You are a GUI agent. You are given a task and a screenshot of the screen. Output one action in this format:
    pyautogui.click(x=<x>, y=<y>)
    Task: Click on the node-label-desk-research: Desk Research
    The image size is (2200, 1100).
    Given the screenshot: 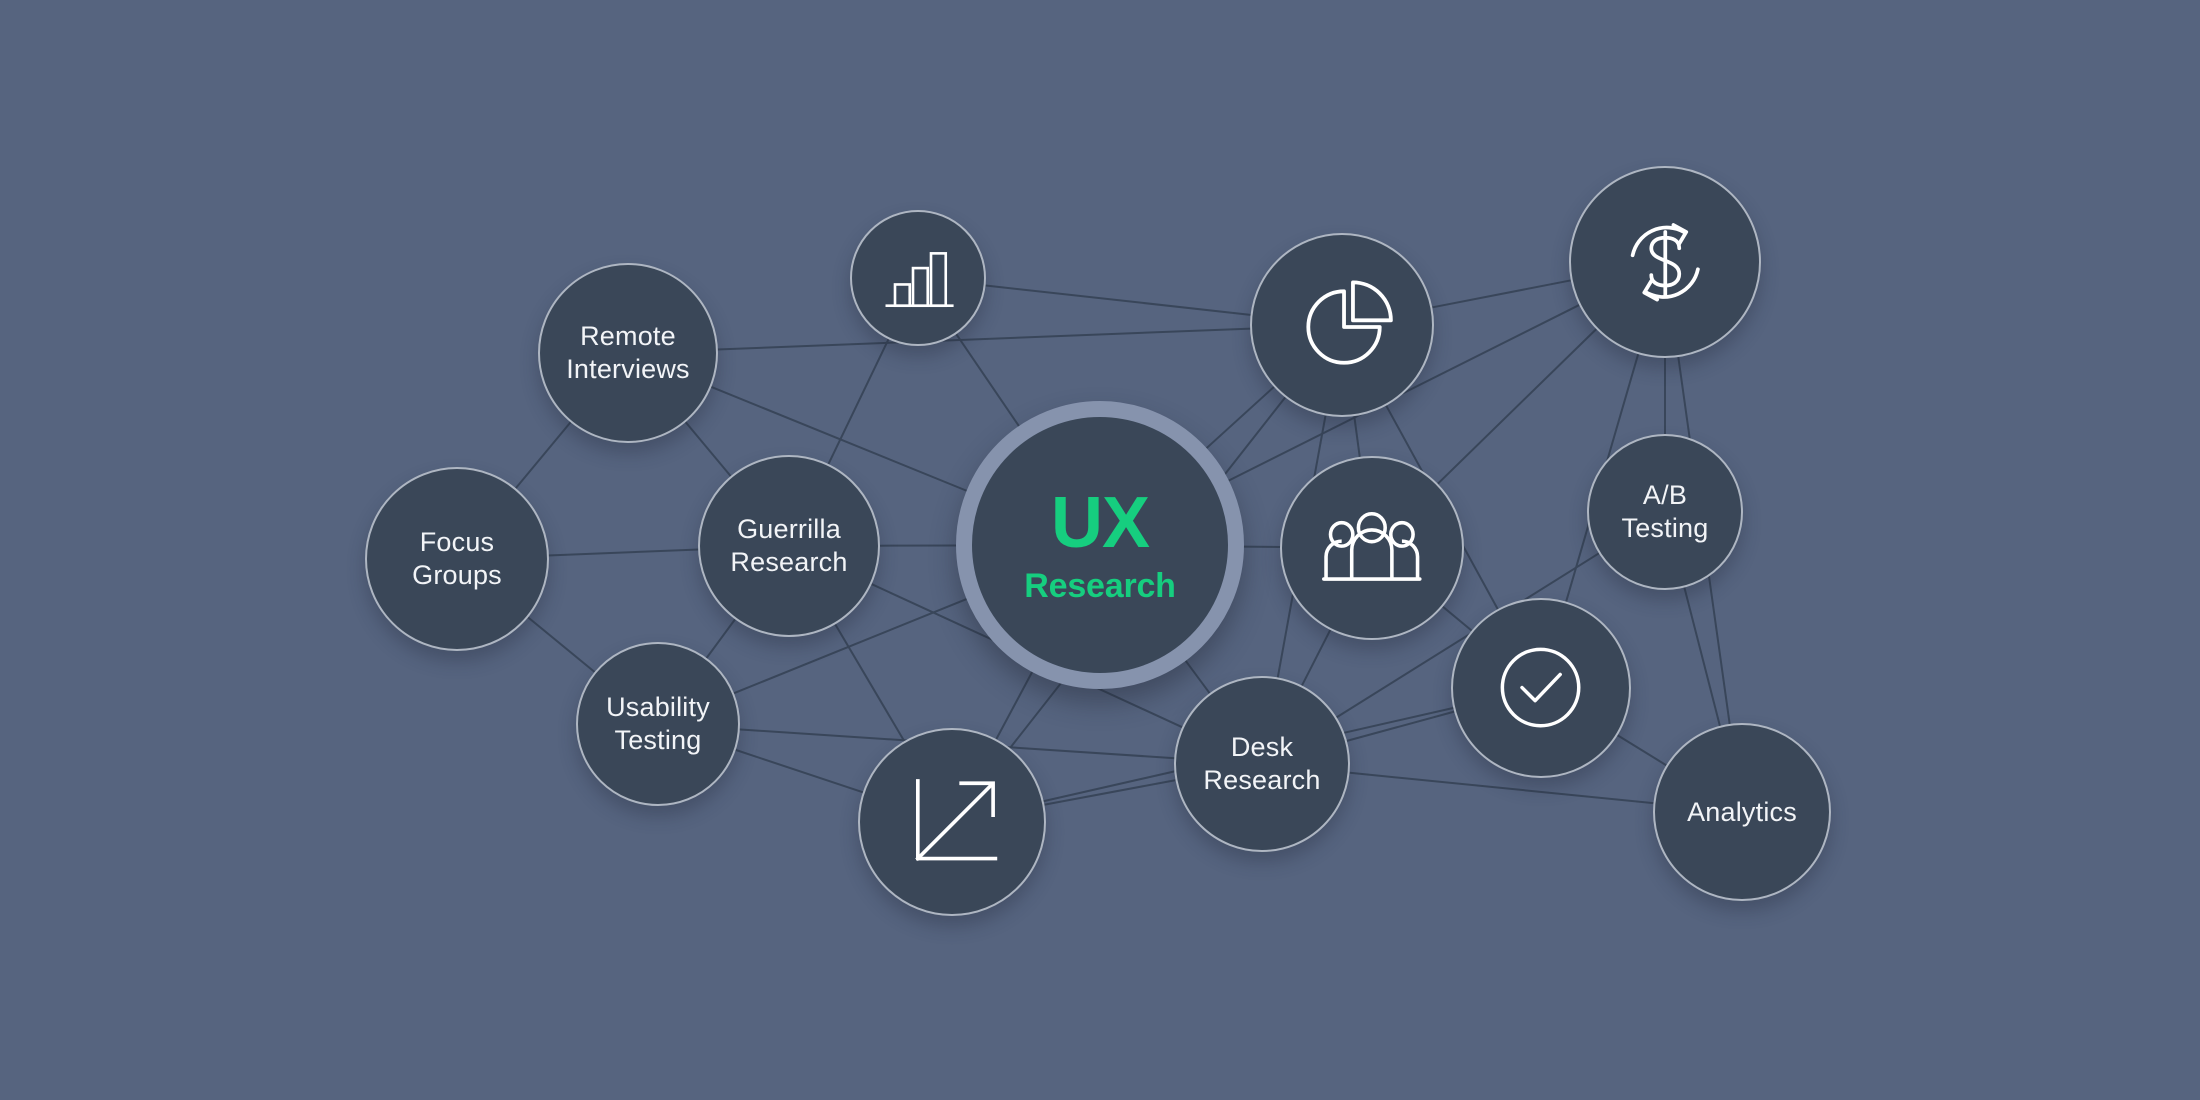 What is the action you would take?
    pyautogui.click(x=1262, y=763)
    